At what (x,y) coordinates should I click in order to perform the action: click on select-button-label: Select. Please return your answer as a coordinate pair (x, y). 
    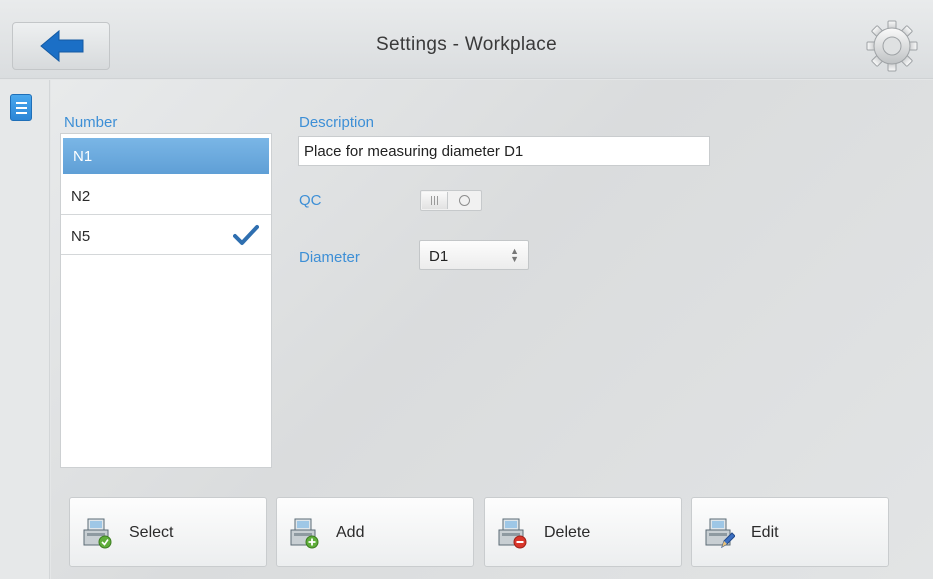
    Looking at the image, I should click on (151, 532).